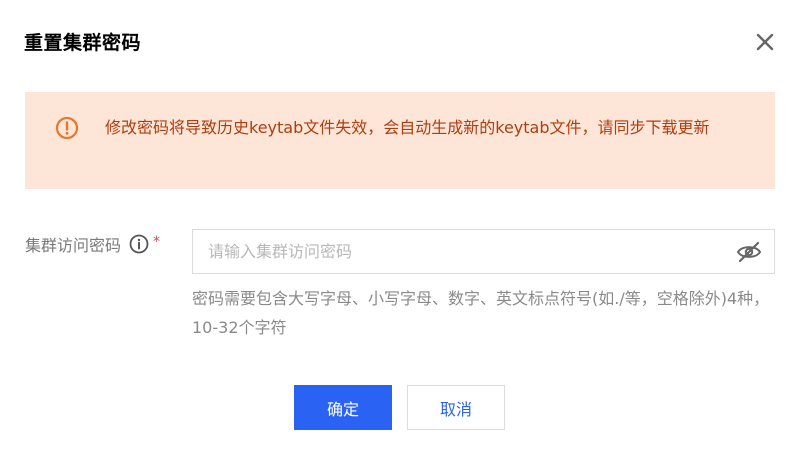 This screenshot has height=457, width=797. I want to click on confirm-button: 确定, so click(343, 407).